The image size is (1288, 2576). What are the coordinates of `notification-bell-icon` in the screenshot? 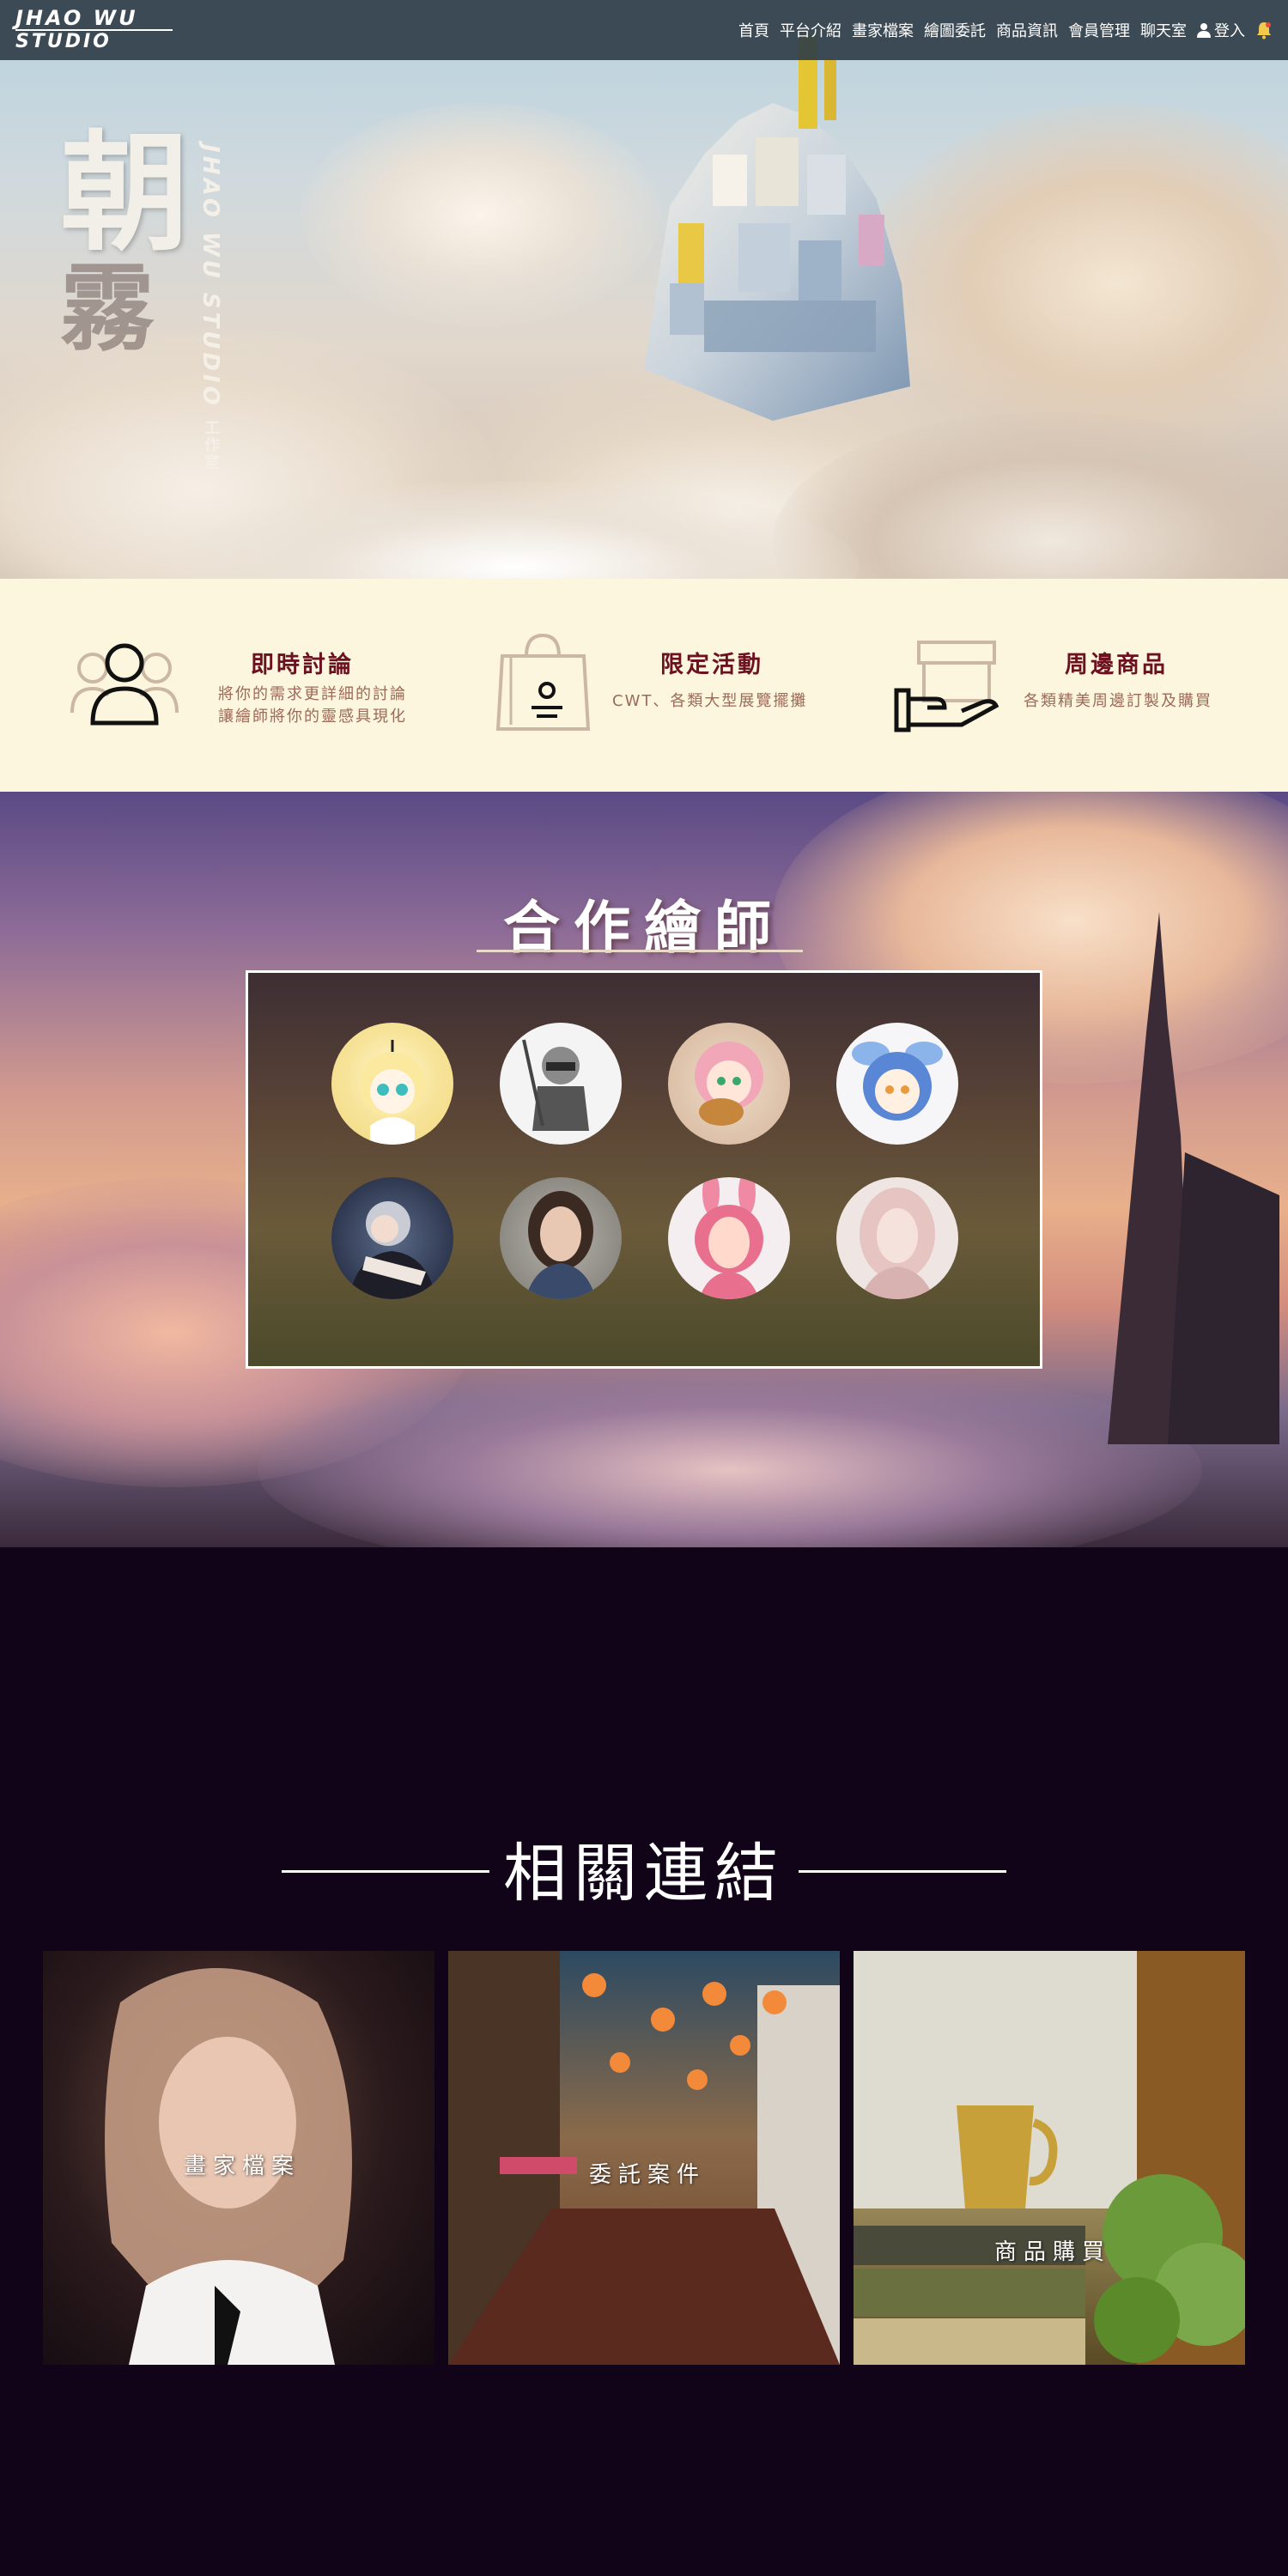 It's located at (1264, 30).